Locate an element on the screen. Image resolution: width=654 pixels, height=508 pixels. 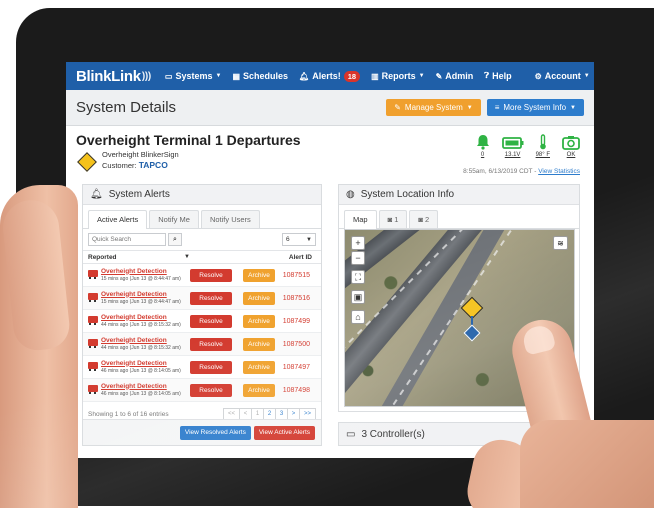
nav-account: ⚙ Account ▼ is located at coordinates (562, 76).